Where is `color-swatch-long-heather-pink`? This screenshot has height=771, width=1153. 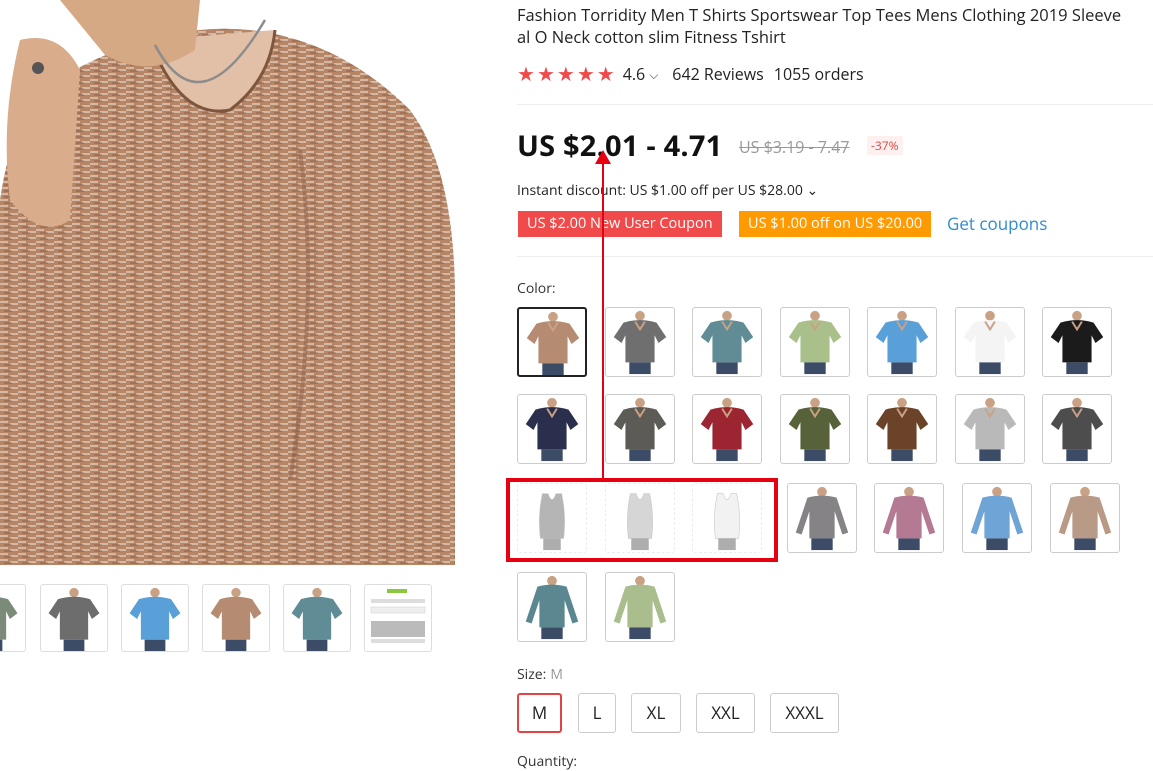
color-swatch-long-heather-pink is located at coordinates (909, 518).